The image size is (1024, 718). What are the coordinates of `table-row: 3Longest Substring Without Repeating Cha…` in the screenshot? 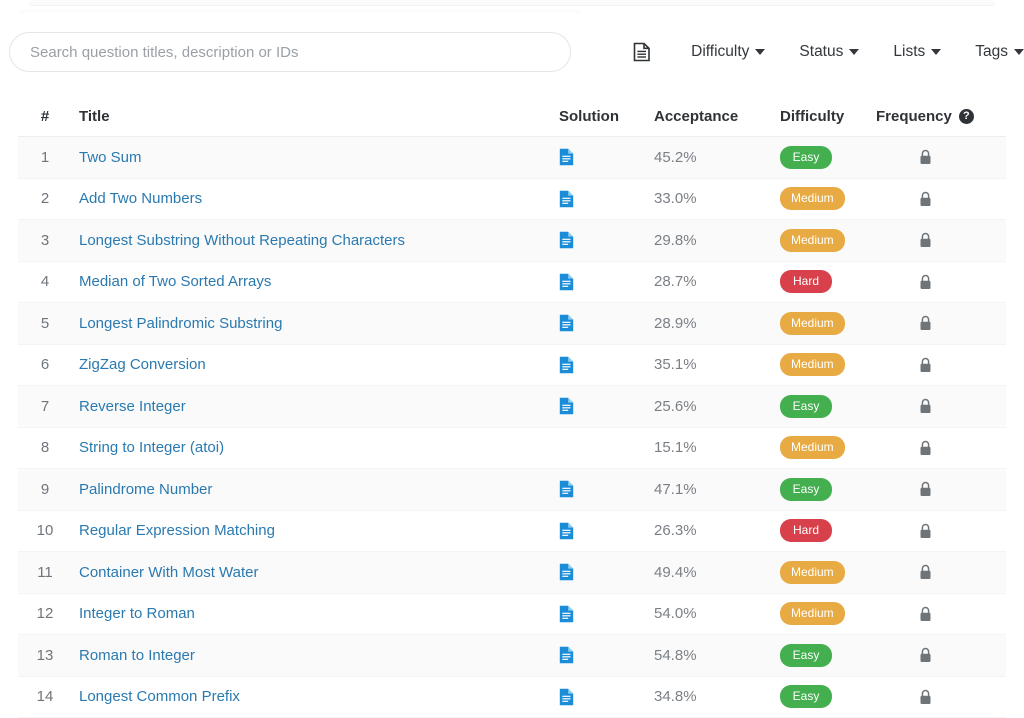 It's located at (512, 241).